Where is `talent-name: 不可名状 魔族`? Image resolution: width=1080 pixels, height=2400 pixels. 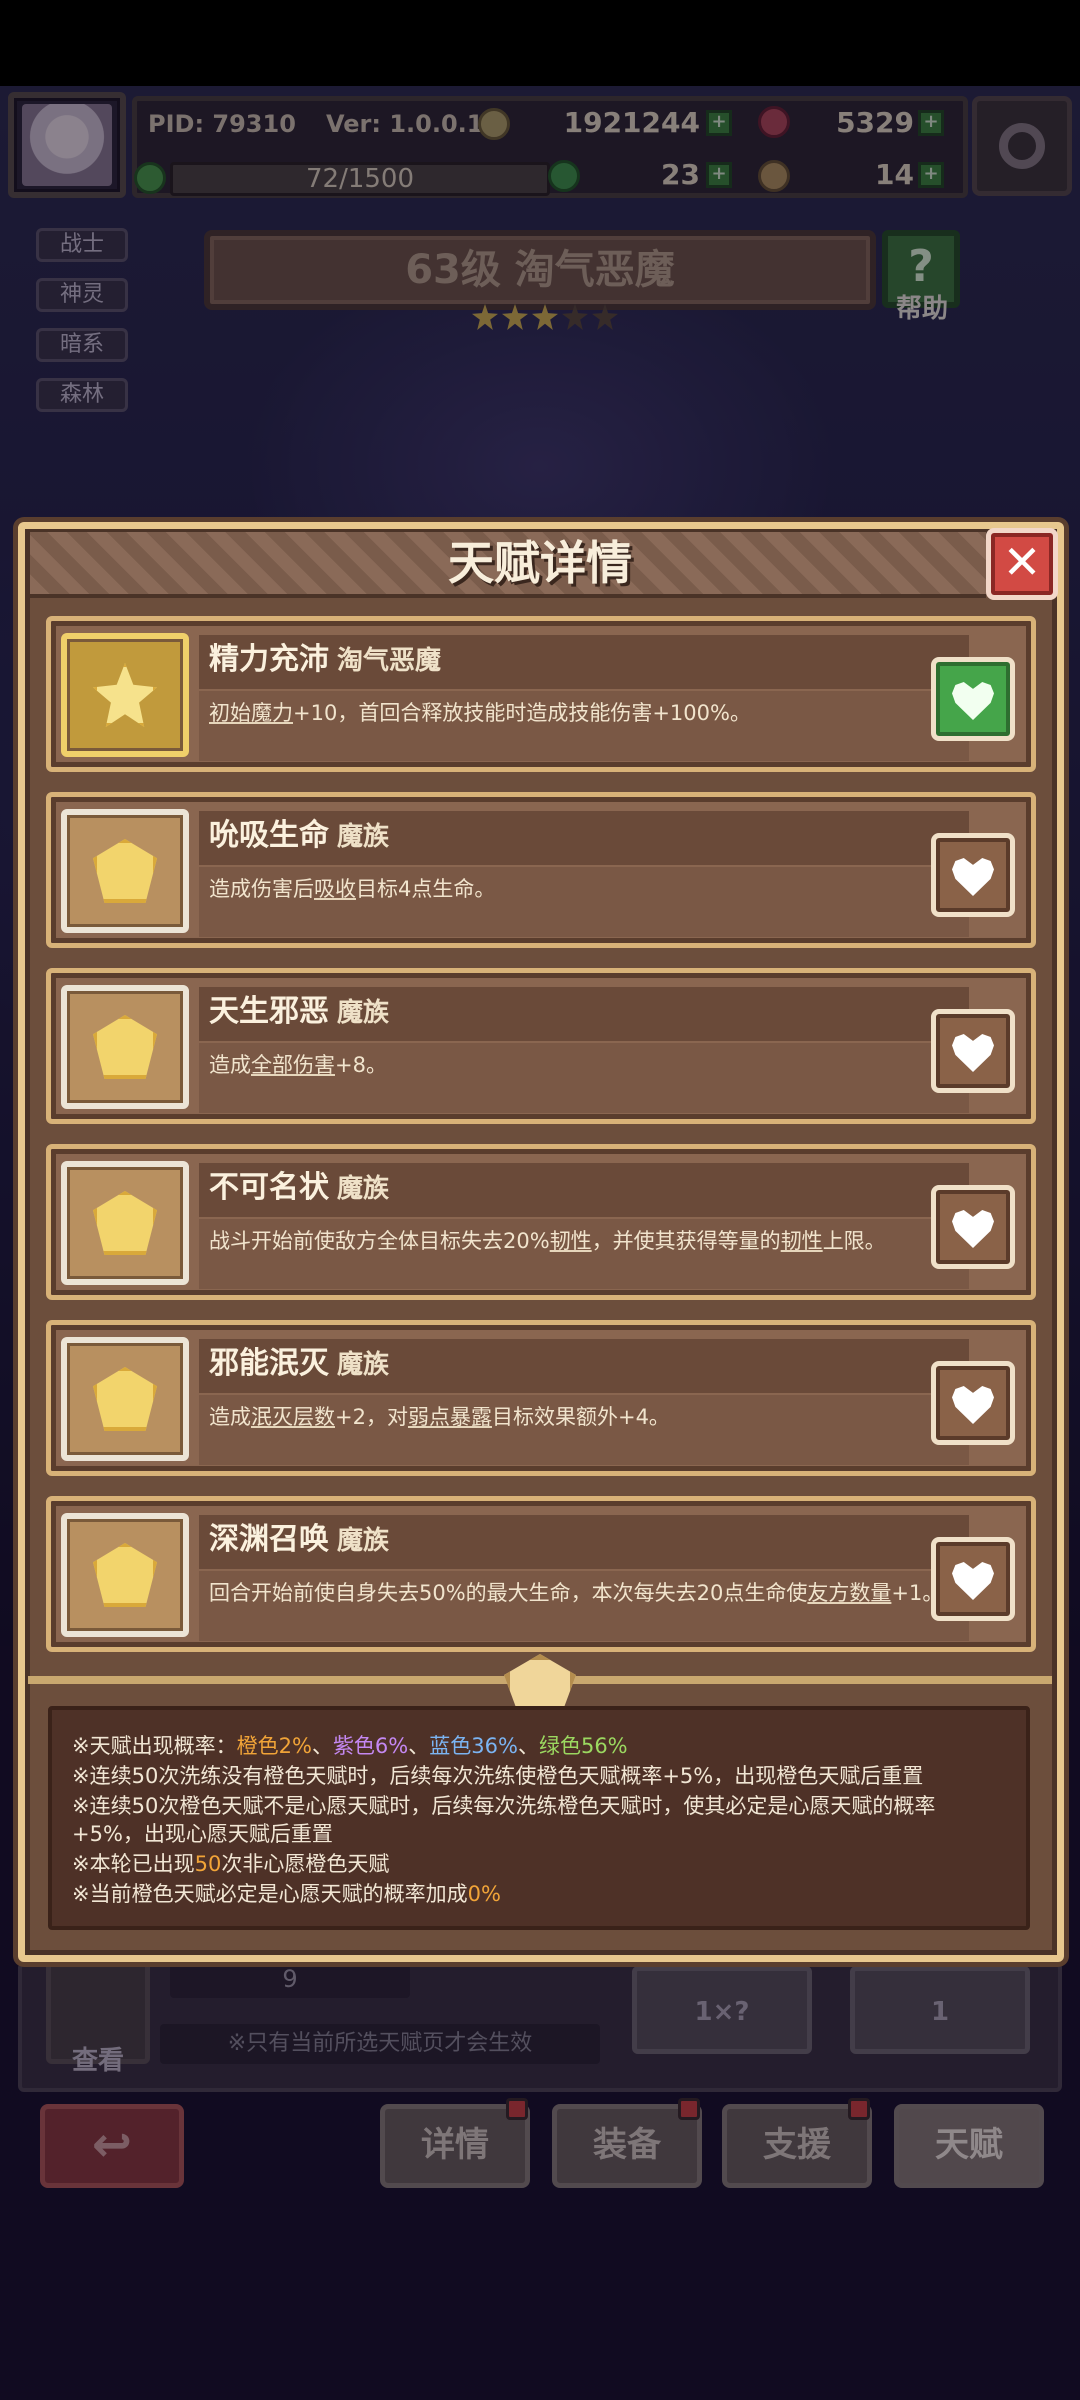 talent-name: 不可名状 魔族 is located at coordinates (299, 1188).